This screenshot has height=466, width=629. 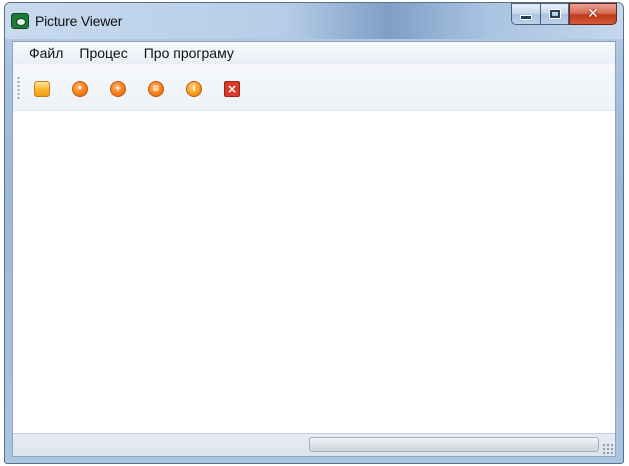 What do you see at coordinates (454, 444) in the screenshot?
I see `progress-bar` at bounding box center [454, 444].